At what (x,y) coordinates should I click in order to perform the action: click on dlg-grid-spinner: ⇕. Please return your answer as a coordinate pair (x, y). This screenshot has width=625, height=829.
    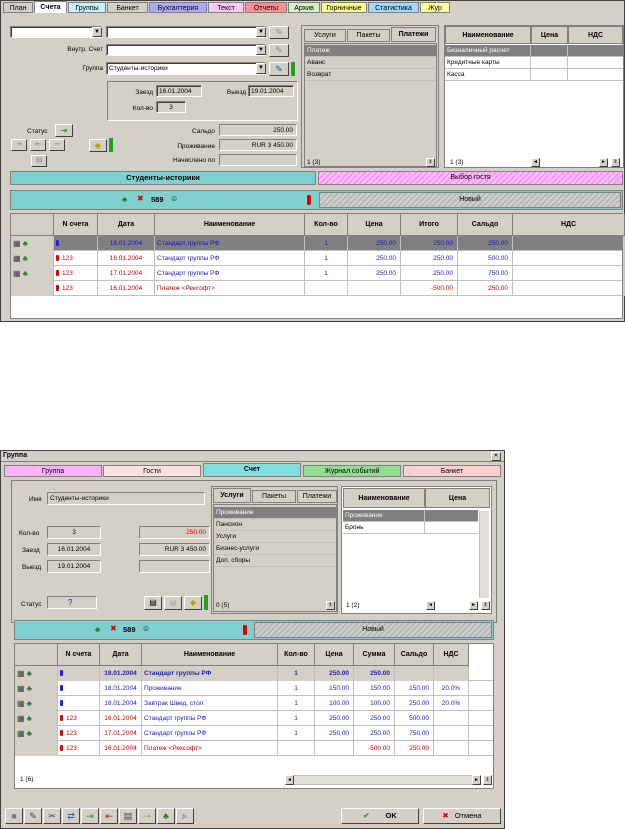
    Looking at the image, I should click on (487, 780).